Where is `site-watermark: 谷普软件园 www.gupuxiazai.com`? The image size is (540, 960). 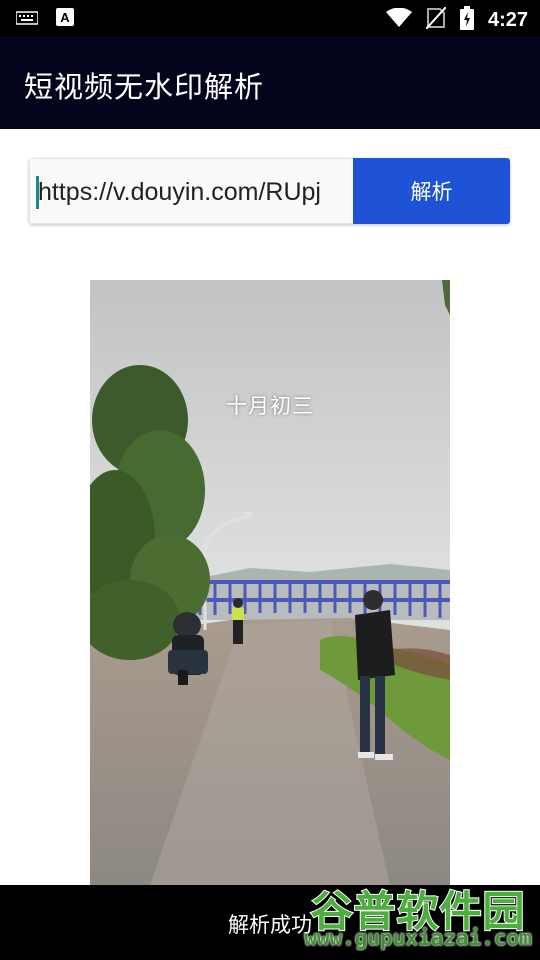
site-watermark: 谷普软件园 www.gupuxiazai.com is located at coordinates (418, 918).